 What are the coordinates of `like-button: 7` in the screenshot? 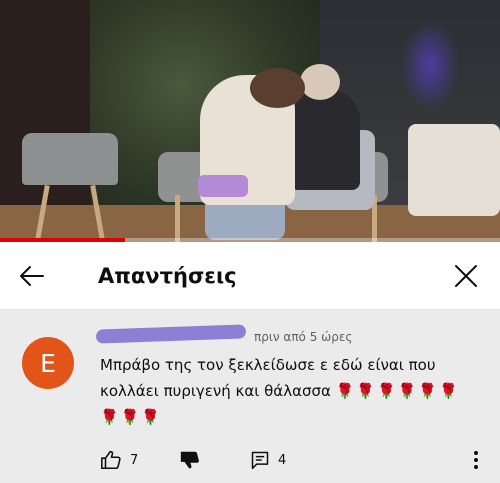 It's located at (119, 460).